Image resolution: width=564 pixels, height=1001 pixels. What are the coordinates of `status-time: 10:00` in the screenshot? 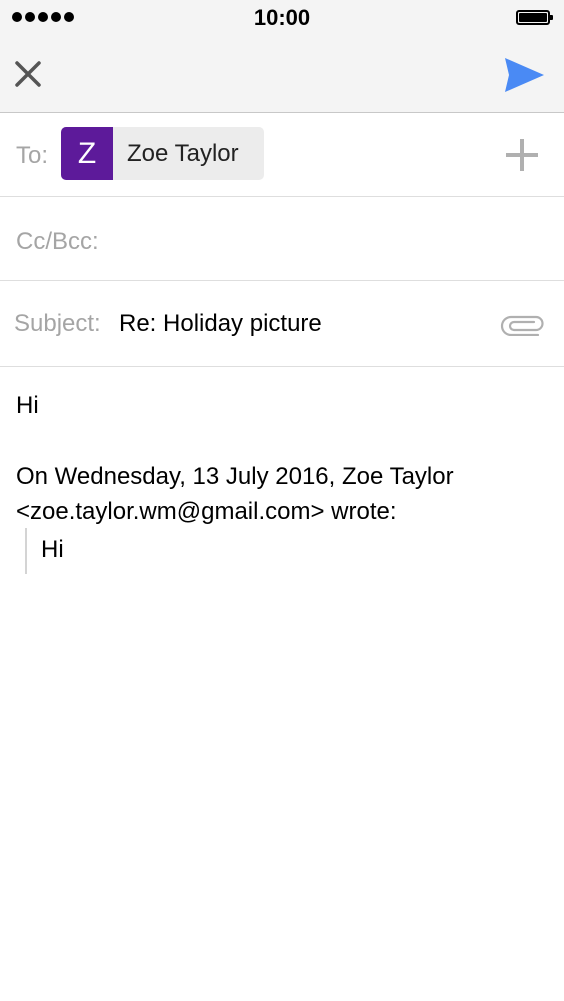 It's located at (282, 17).